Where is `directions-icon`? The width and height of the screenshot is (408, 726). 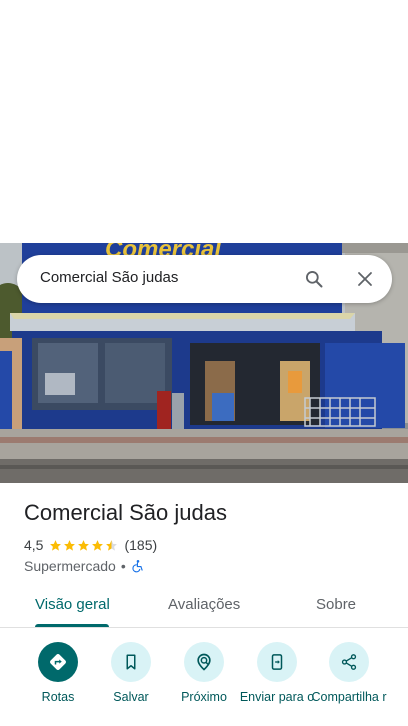
directions-icon is located at coordinates (58, 662).